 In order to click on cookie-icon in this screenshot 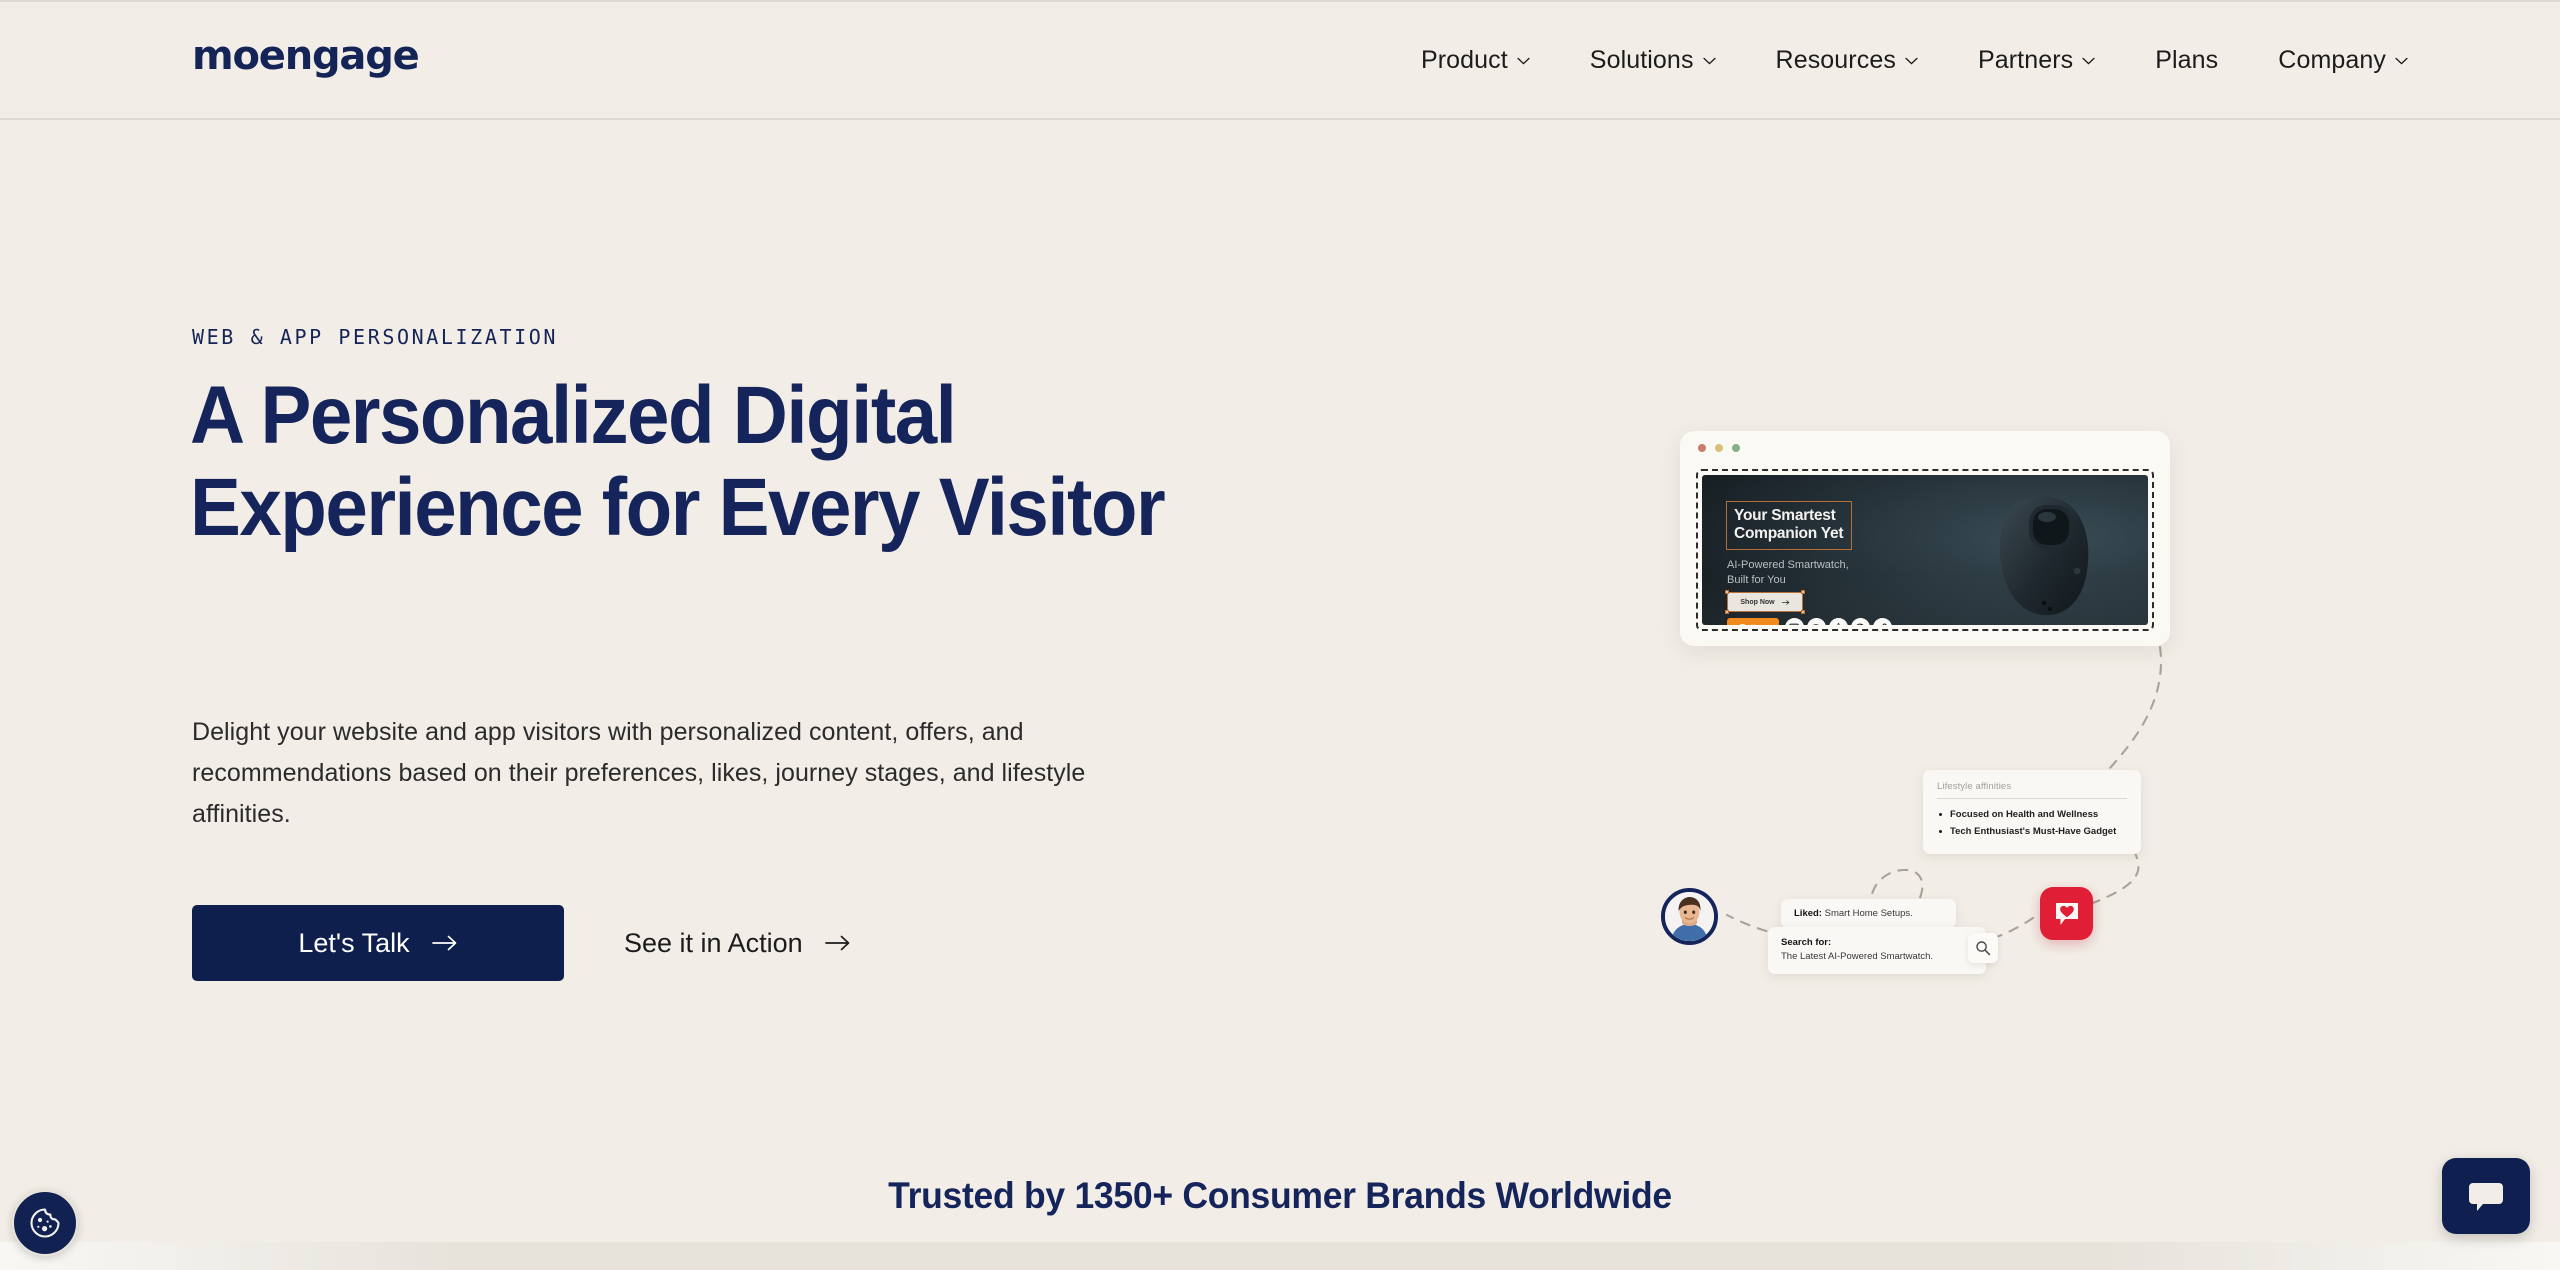, I will do `click(45, 1223)`.